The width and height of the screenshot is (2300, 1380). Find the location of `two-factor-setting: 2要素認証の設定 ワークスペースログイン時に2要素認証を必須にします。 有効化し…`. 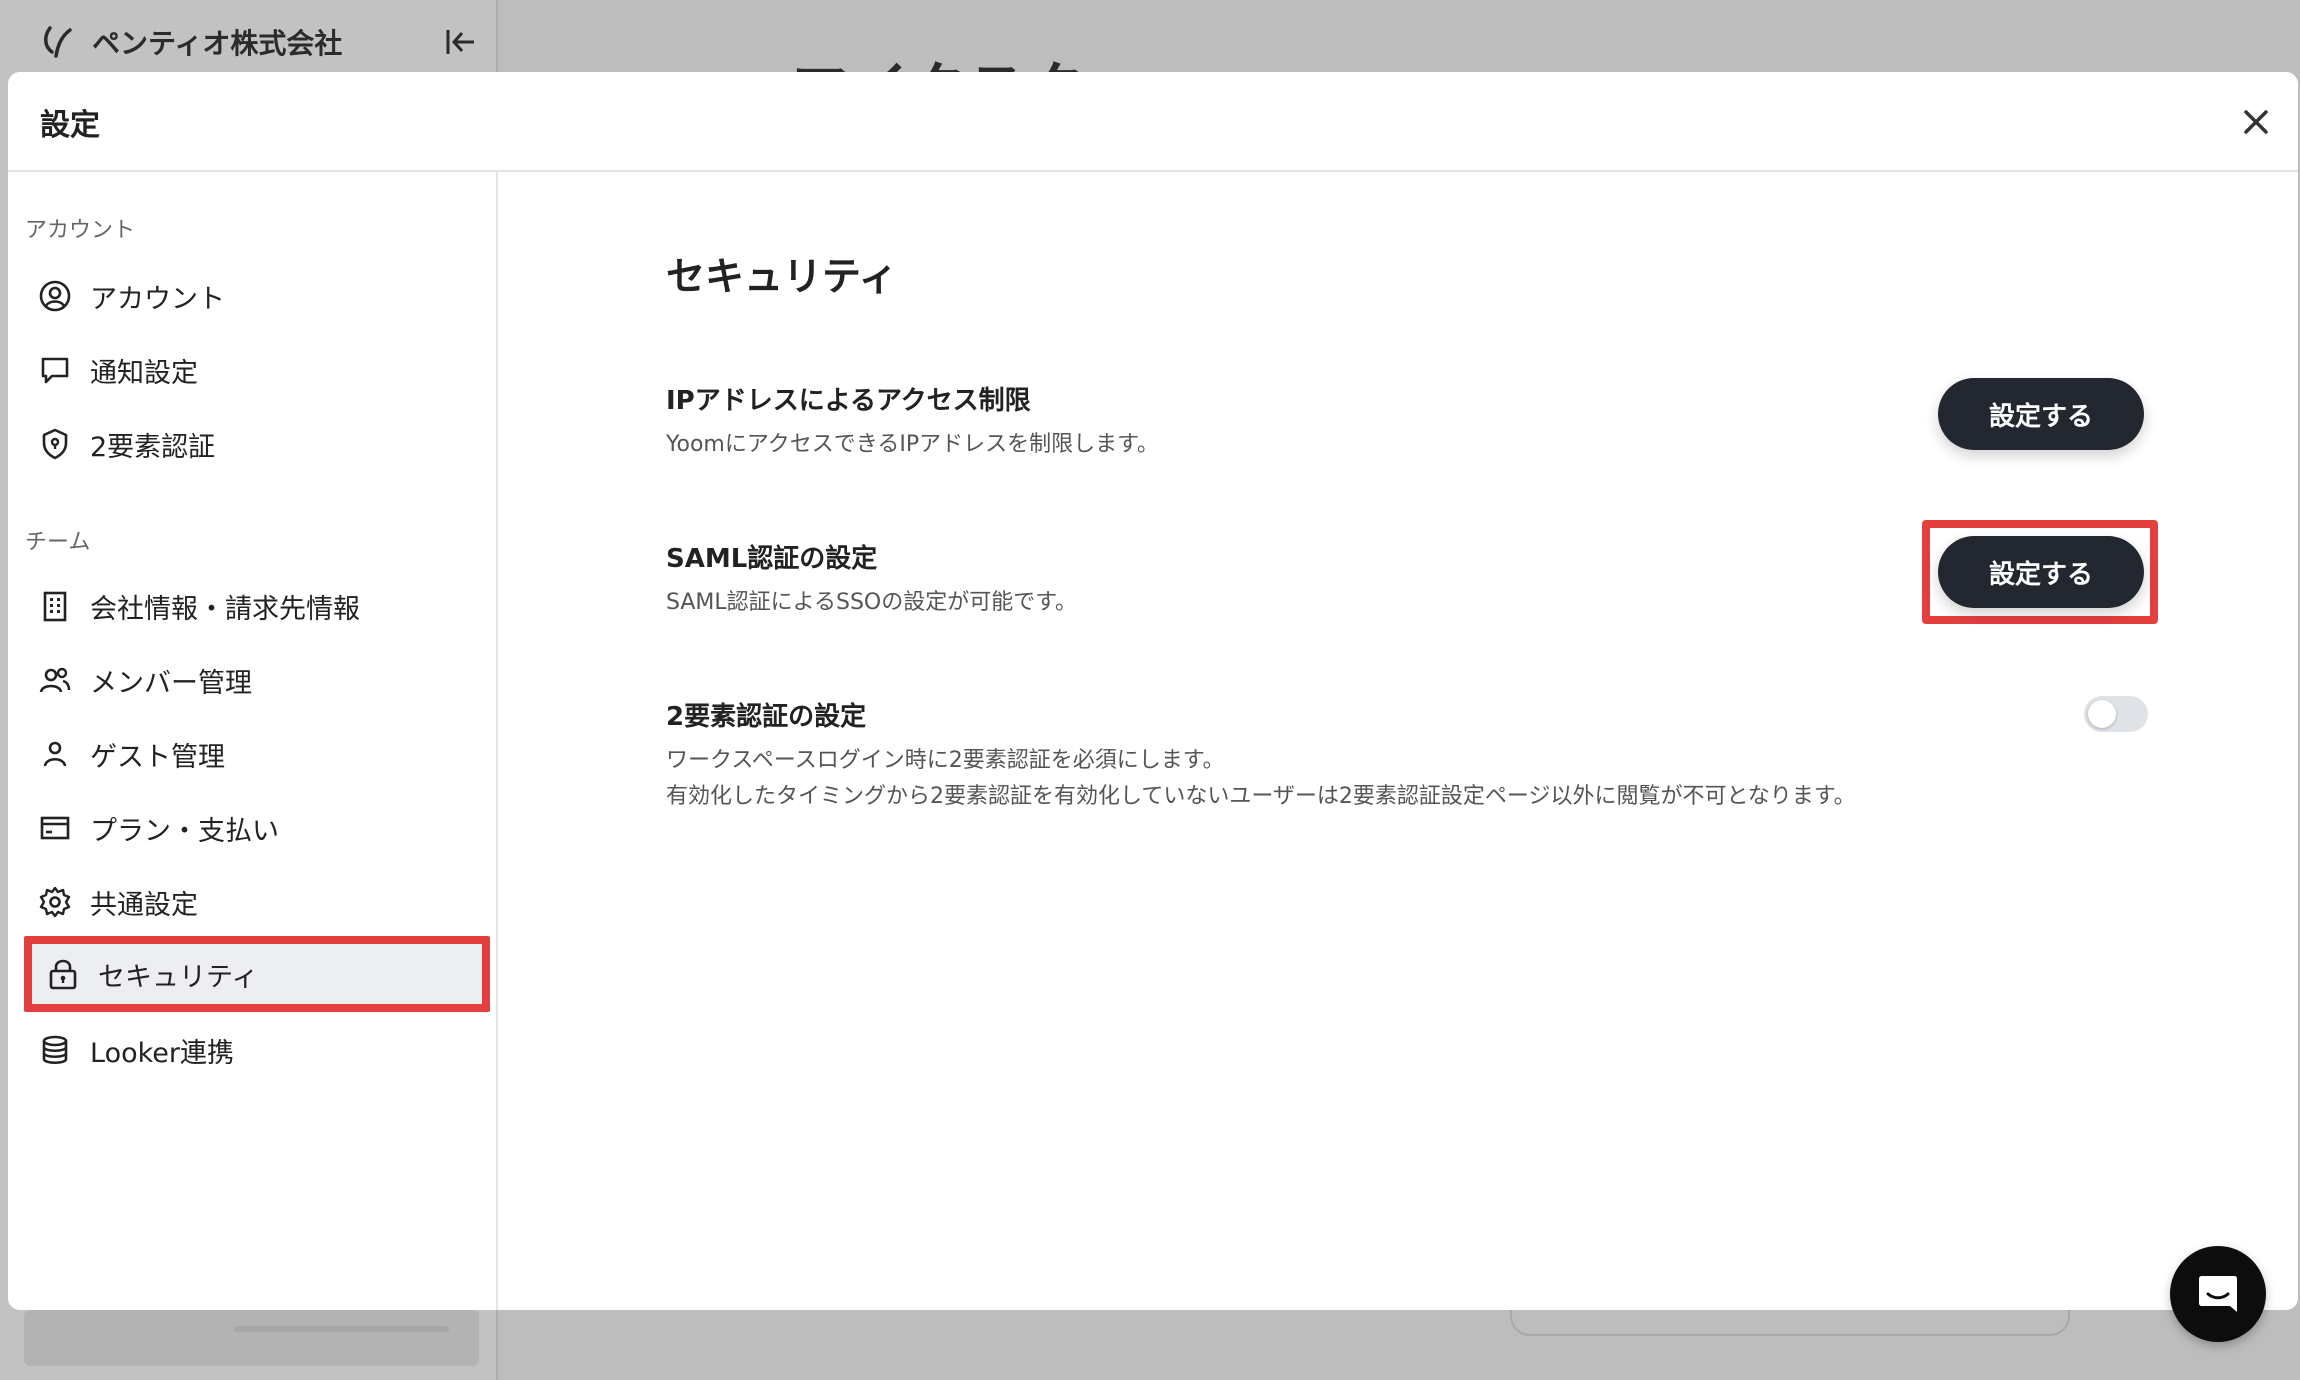

two-factor-setting: 2要素認証の設定 ワークスペースログイン時に2要素認証を必須にします。 有効化し… is located at coordinates (1261, 755).